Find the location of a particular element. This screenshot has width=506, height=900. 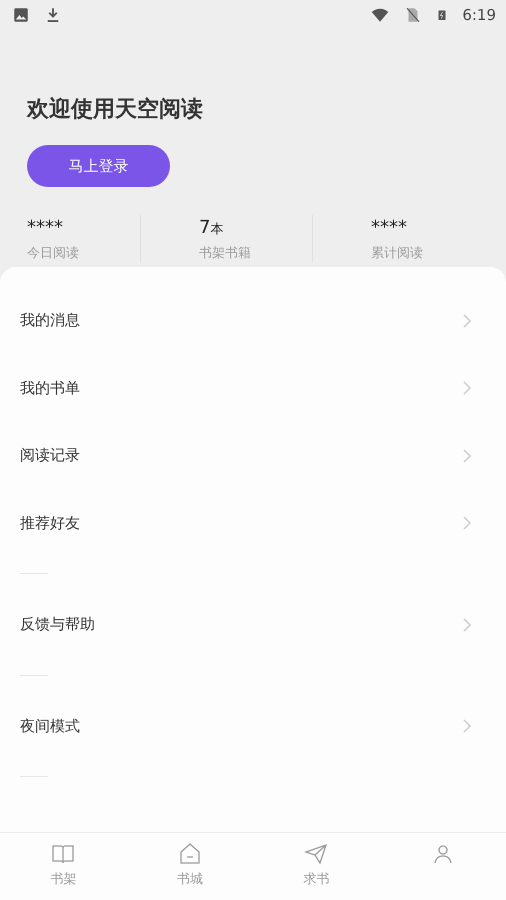

wifi-icon is located at coordinates (380, 15).